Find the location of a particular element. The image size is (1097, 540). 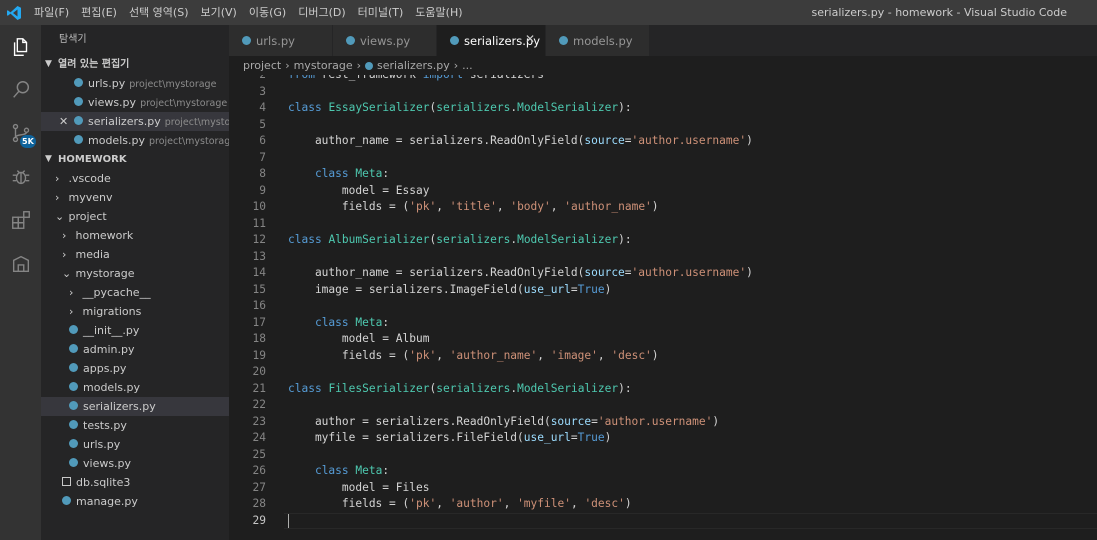

line-number: 4 is located at coordinates (262, 107).